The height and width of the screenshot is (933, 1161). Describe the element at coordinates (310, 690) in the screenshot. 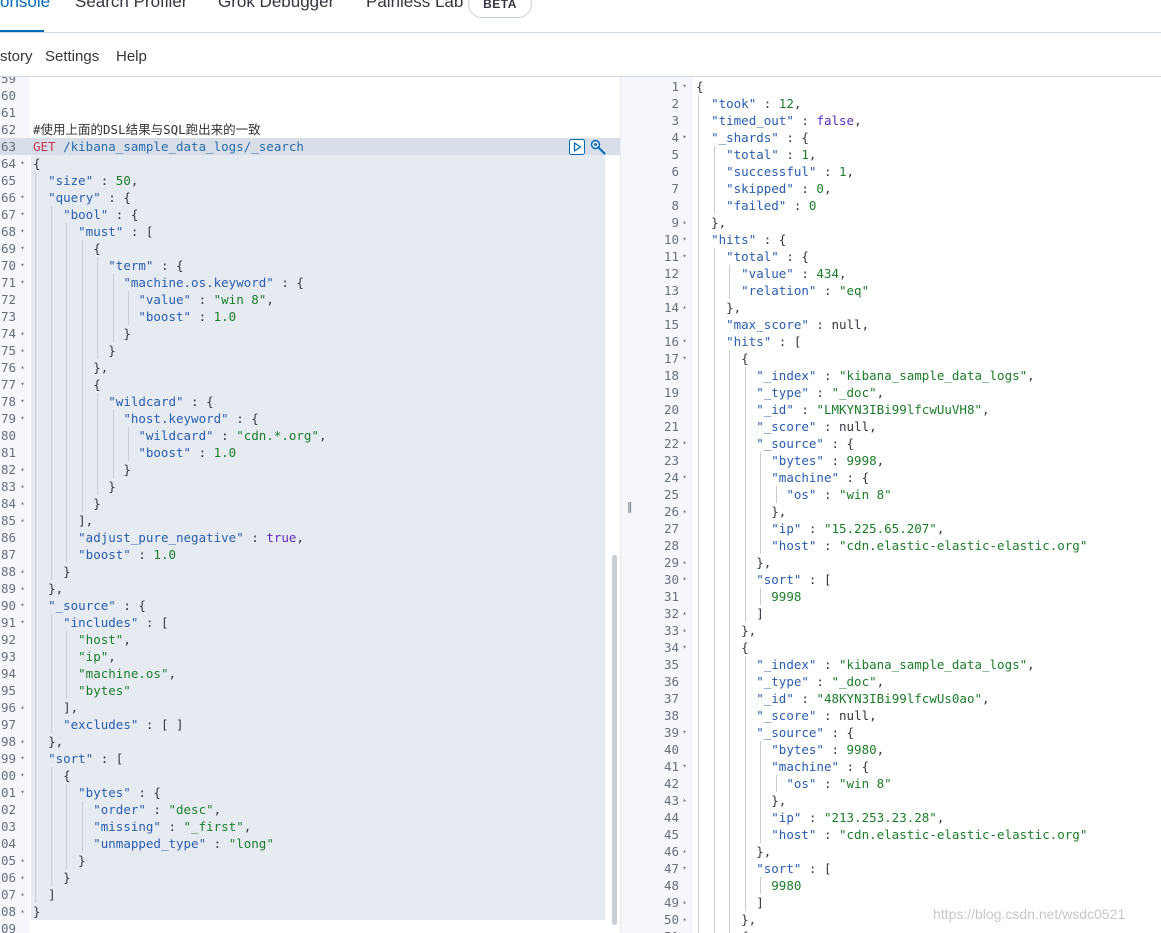

I see `code-line: 95 "bytes"` at that location.